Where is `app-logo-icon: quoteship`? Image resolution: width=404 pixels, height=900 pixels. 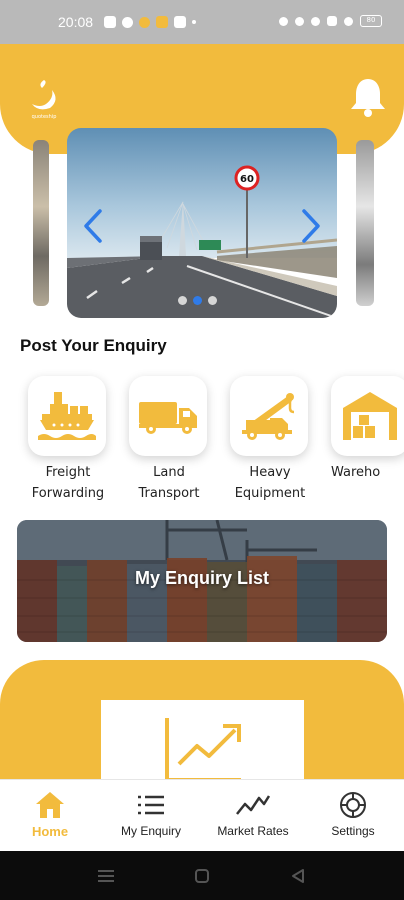
app-logo-icon: quoteship is located at coordinates (44, 100).